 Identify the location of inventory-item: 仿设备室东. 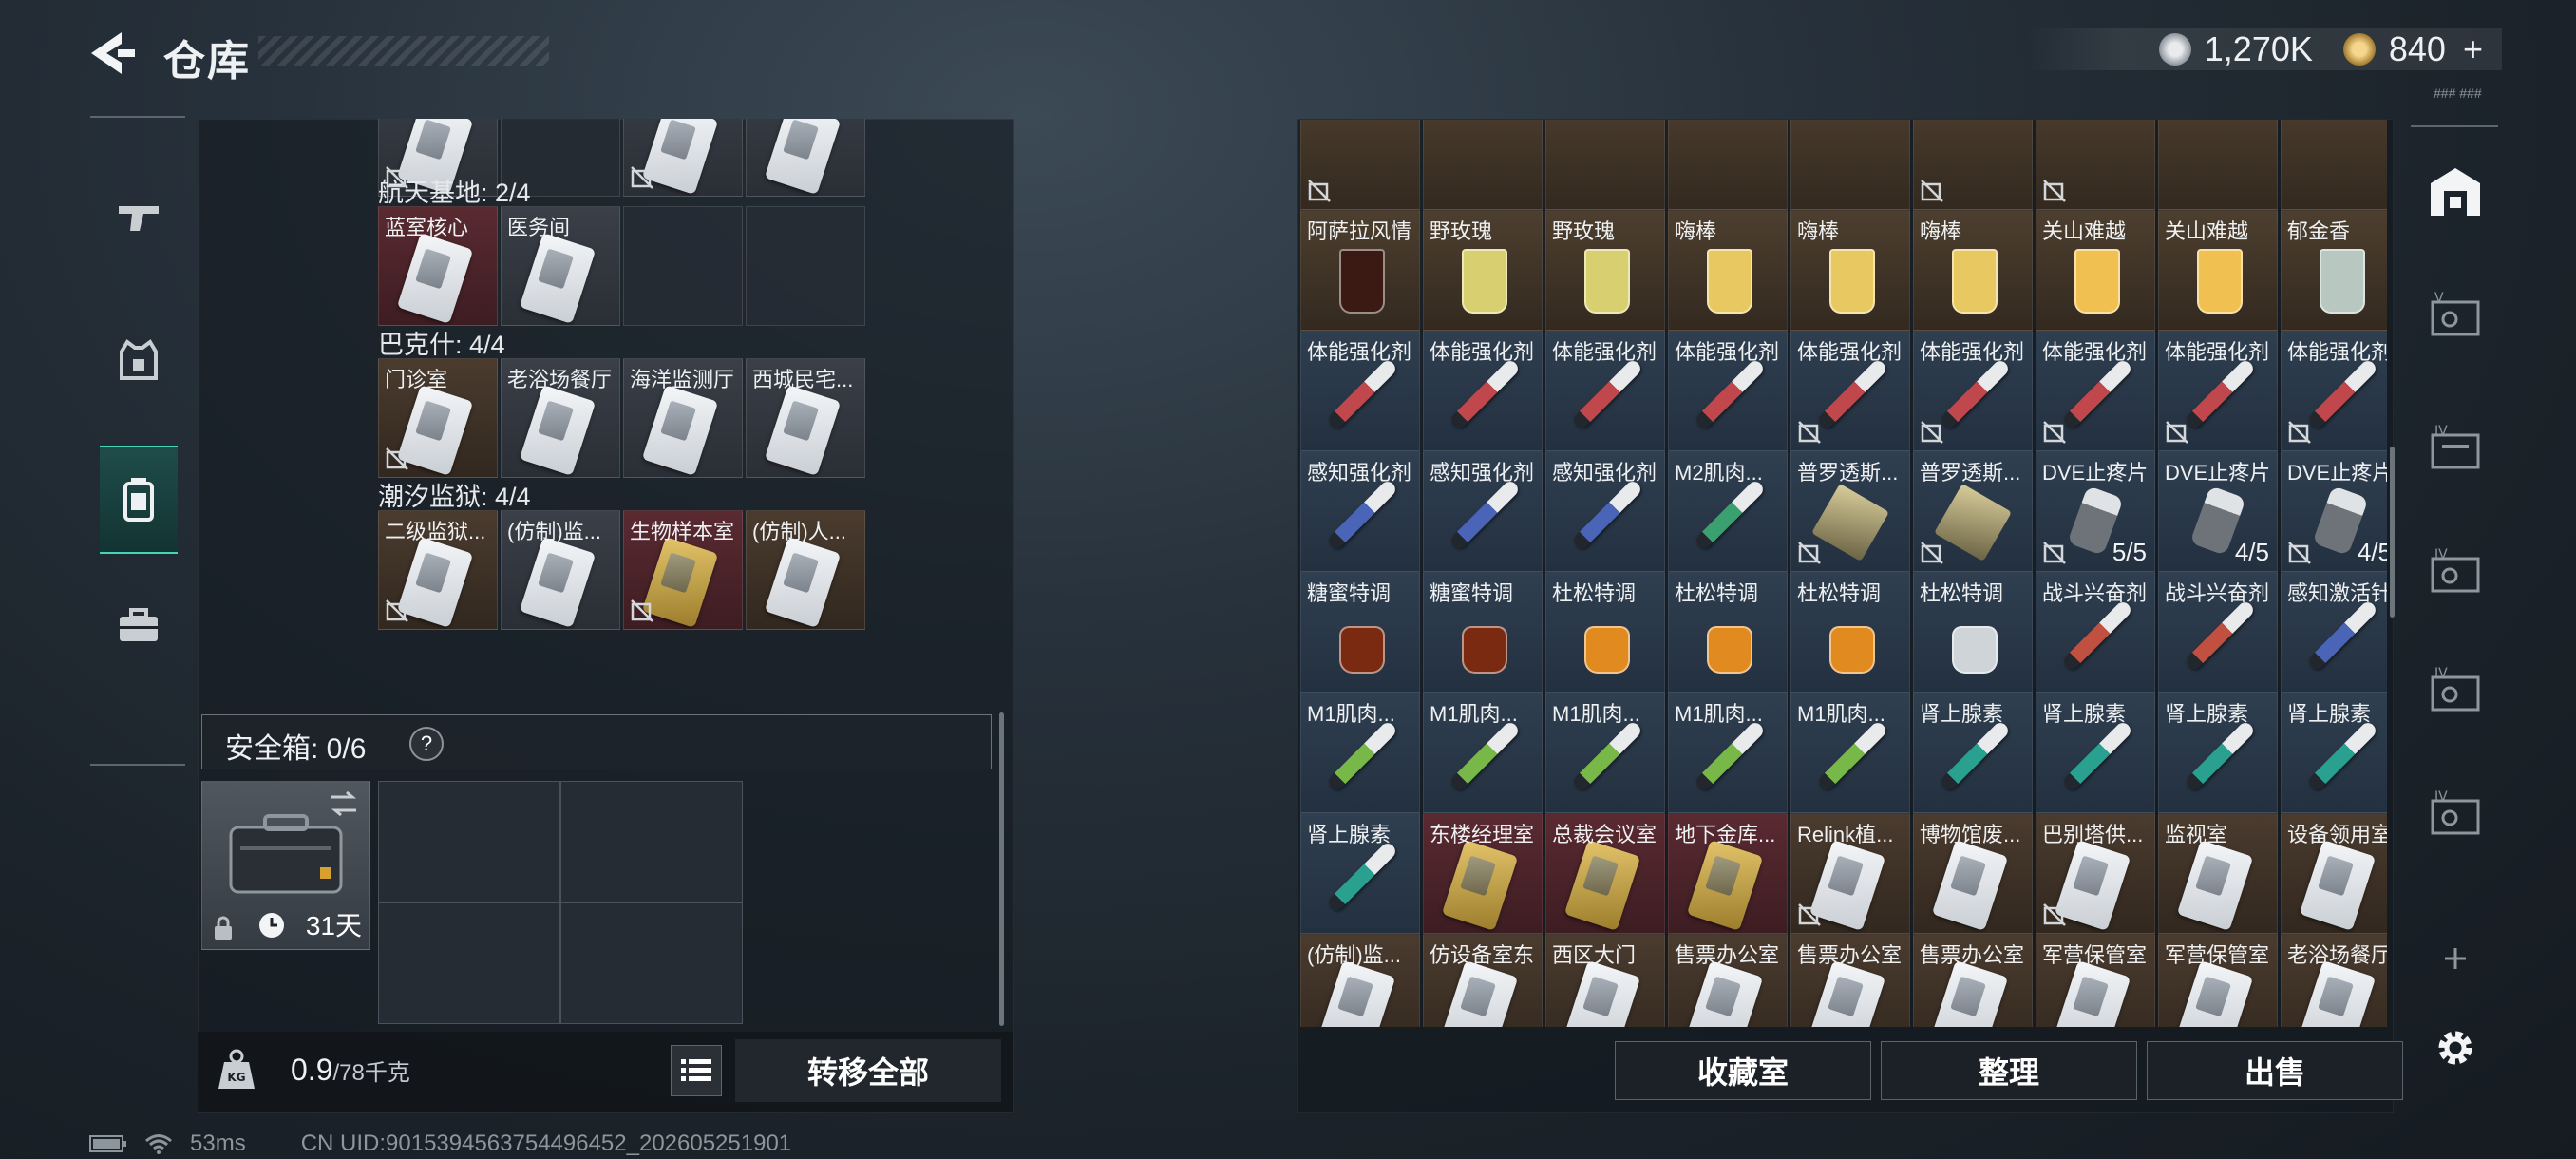
(1483, 980).